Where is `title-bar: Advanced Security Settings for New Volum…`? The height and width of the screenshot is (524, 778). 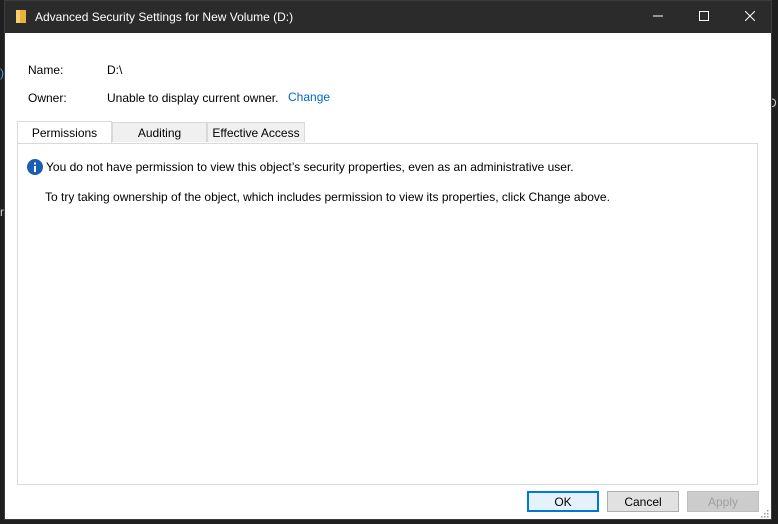 title-bar: Advanced Security Settings for New Volum… is located at coordinates (388, 17).